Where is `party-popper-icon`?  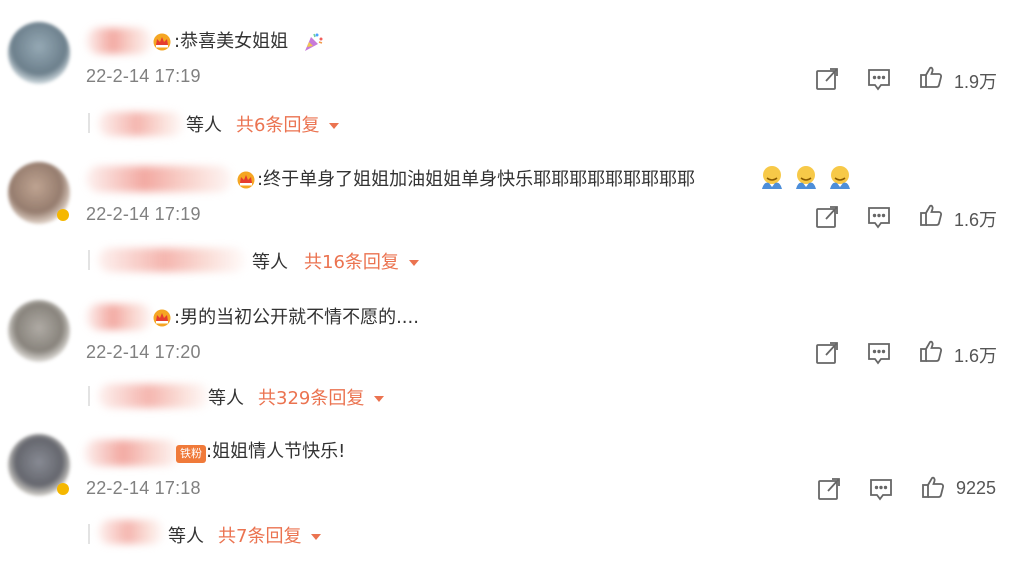
party-popper-icon is located at coordinates (314, 42).